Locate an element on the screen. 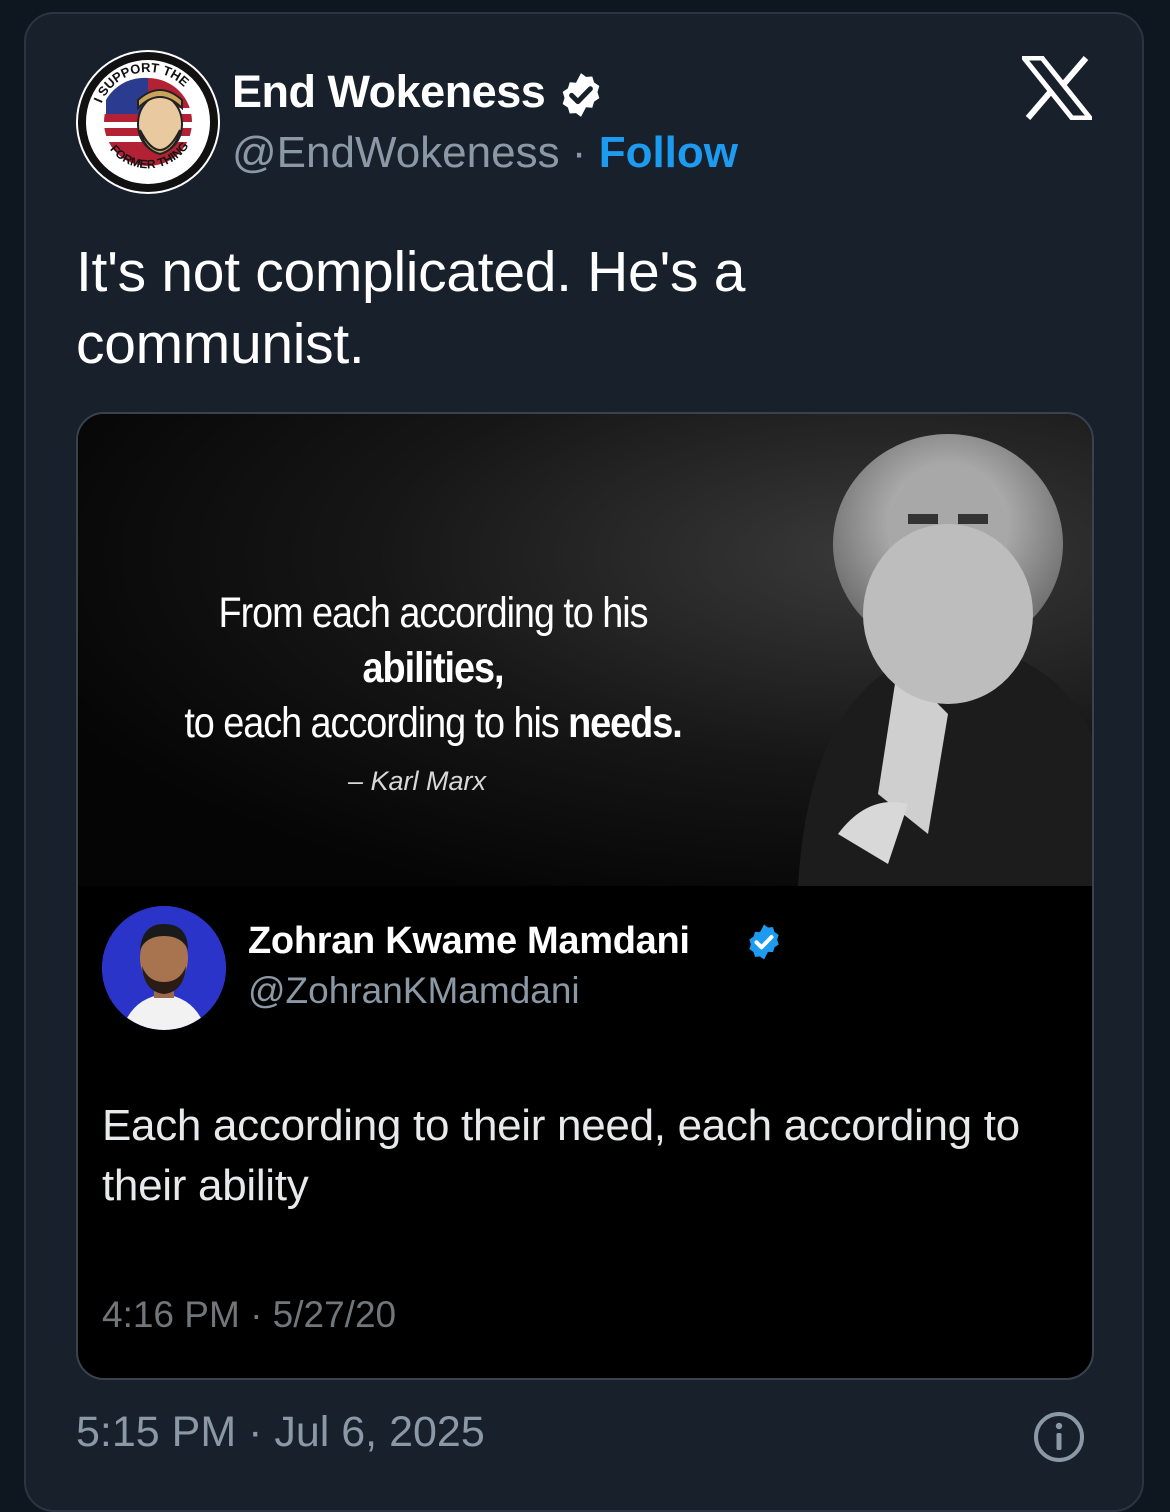  embedded-author-name: Zohran Kwame Mamdani is located at coordinates (469, 941).